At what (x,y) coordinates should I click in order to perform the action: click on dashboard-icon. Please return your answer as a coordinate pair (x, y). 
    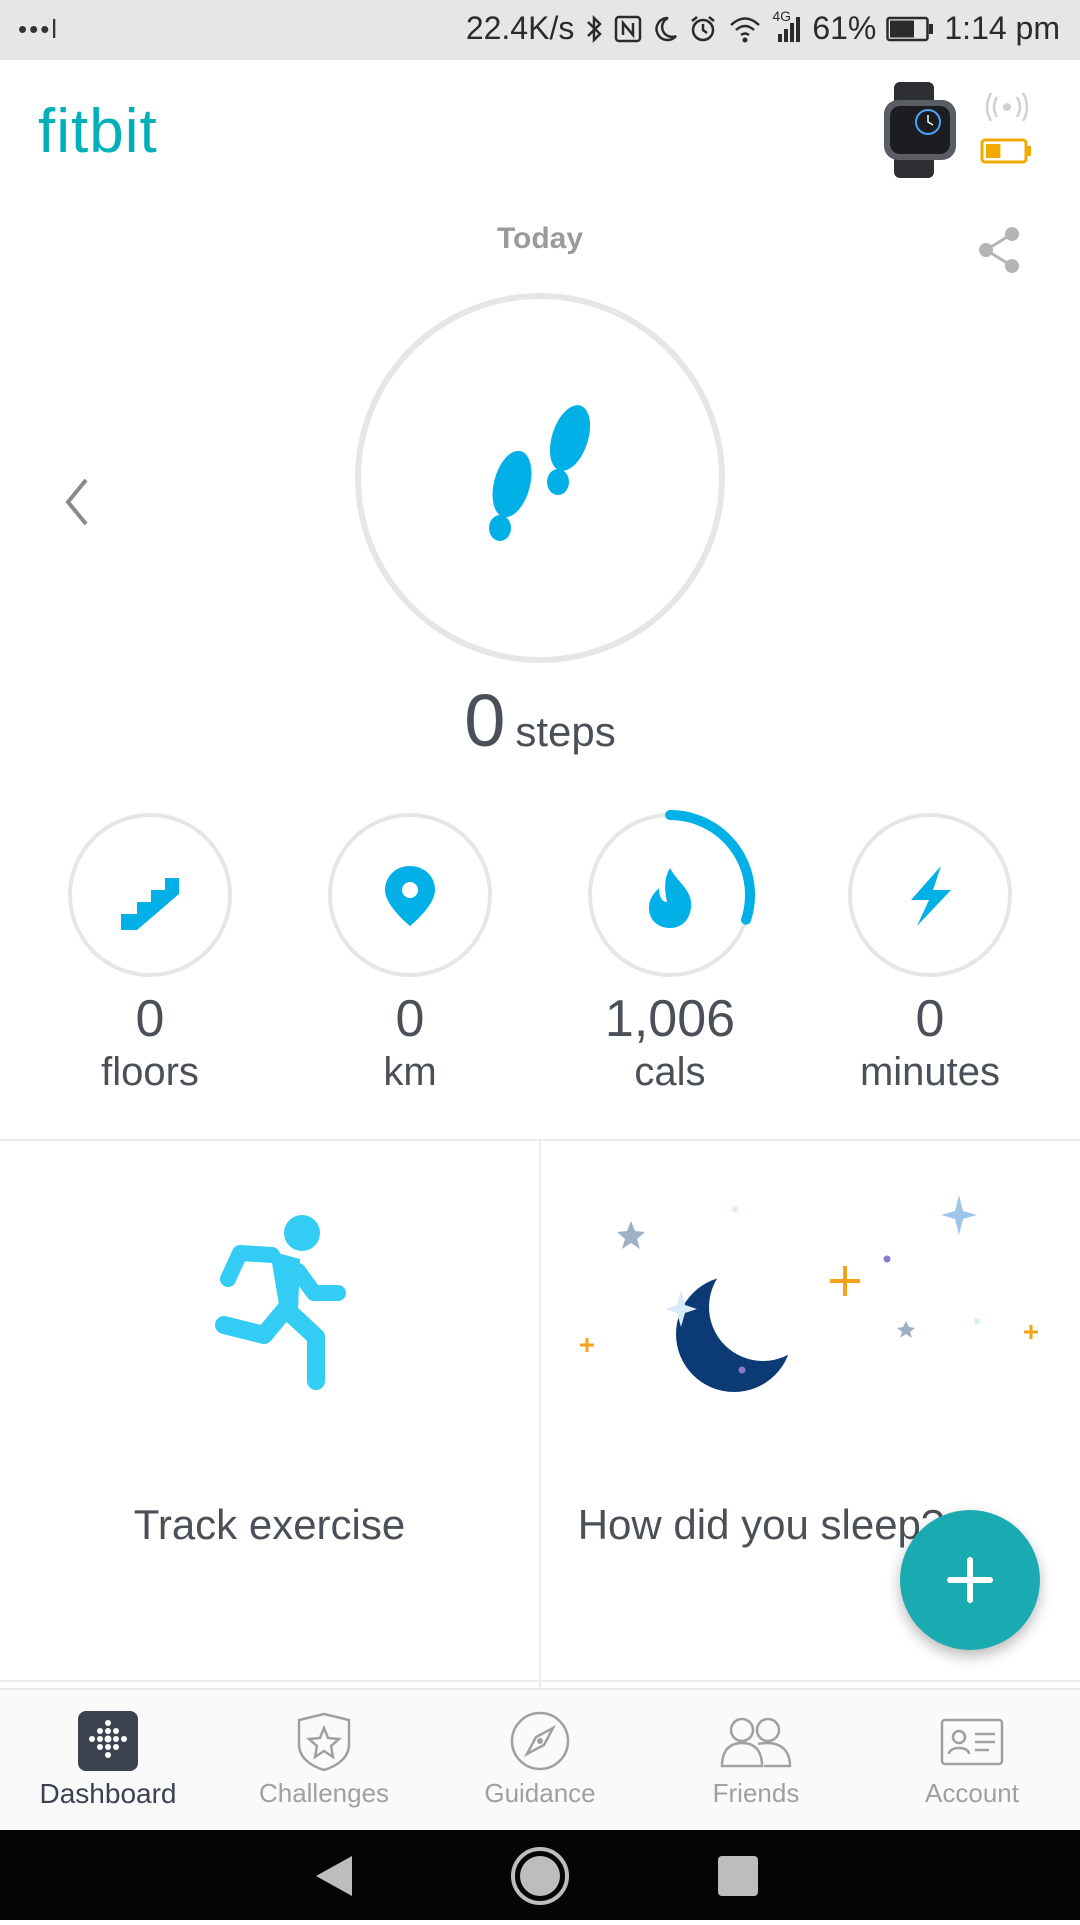
    Looking at the image, I should click on (108, 1741).